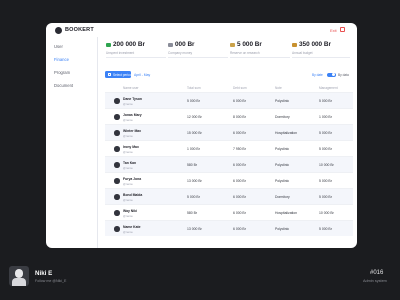 This screenshot has height=300, width=400. Describe the element at coordinates (122, 74) in the screenshot. I see `select-period-label: Select period` at that location.